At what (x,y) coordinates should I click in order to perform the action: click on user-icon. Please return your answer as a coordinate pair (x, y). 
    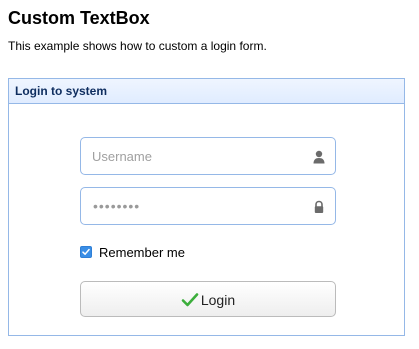
    Looking at the image, I should click on (319, 157).